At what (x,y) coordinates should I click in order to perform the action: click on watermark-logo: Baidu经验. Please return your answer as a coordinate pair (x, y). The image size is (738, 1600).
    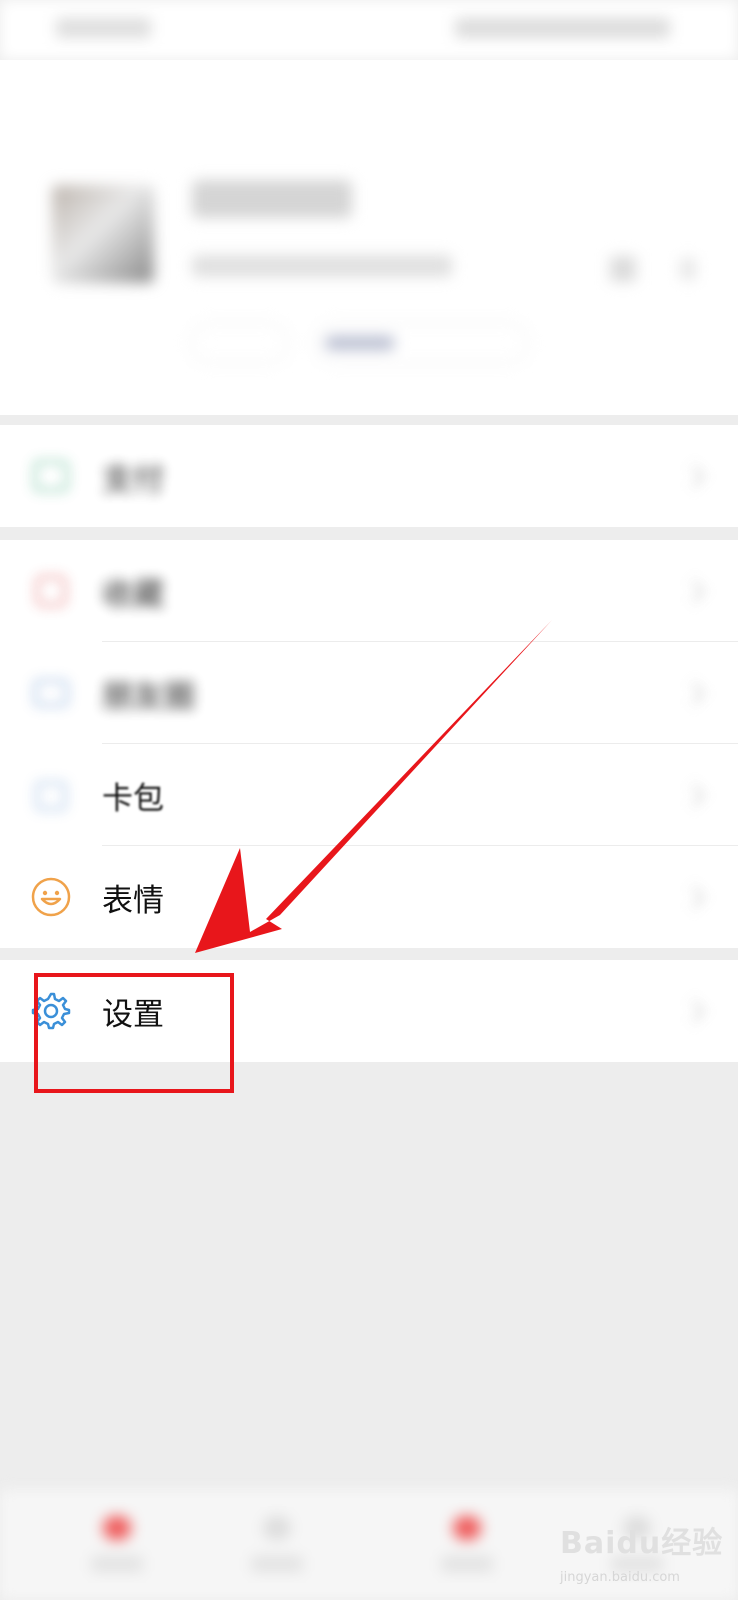
    Looking at the image, I should click on (642, 1543).